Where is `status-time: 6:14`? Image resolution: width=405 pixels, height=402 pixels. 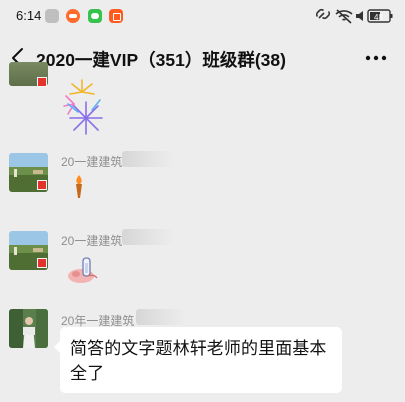
status-time: 6:14 is located at coordinates (29, 15).